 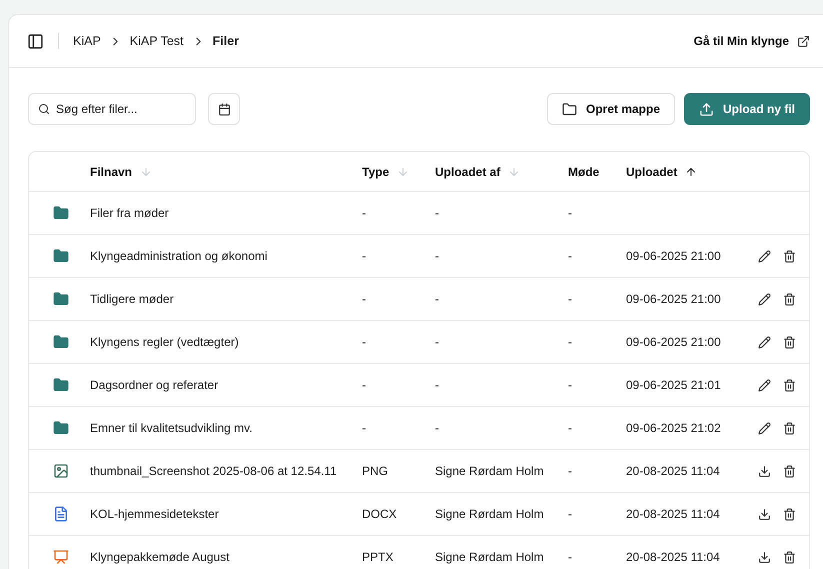 I want to click on presentation-icon, so click(x=60, y=557).